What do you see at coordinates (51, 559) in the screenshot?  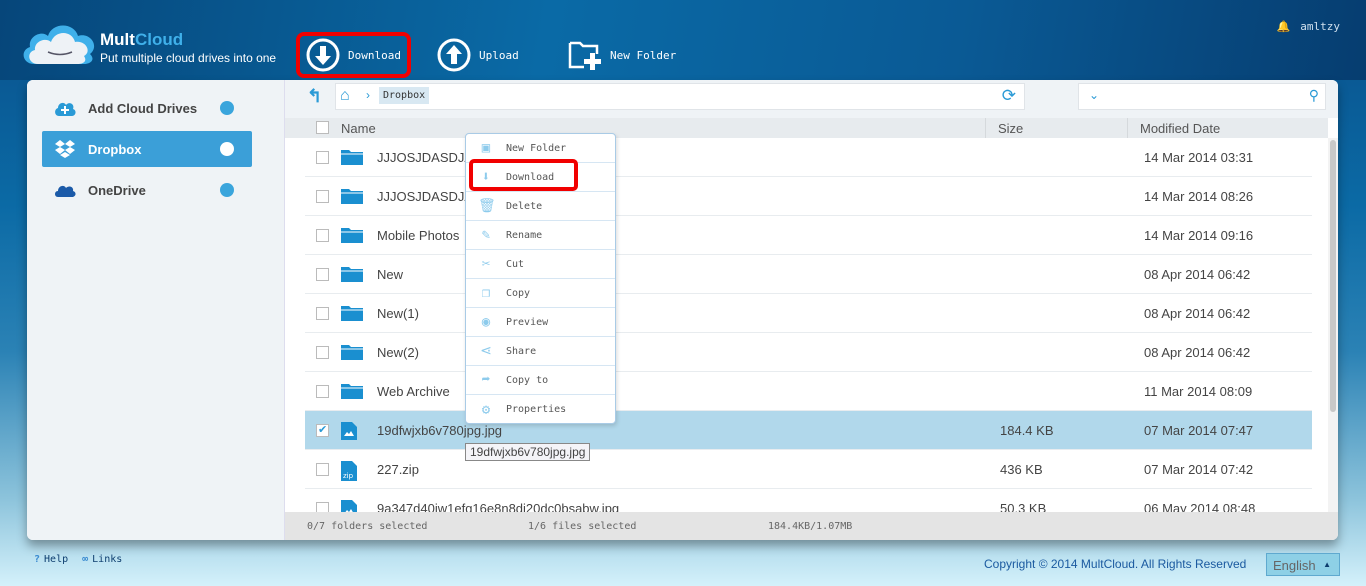 I see `help-link: ? Help` at bounding box center [51, 559].